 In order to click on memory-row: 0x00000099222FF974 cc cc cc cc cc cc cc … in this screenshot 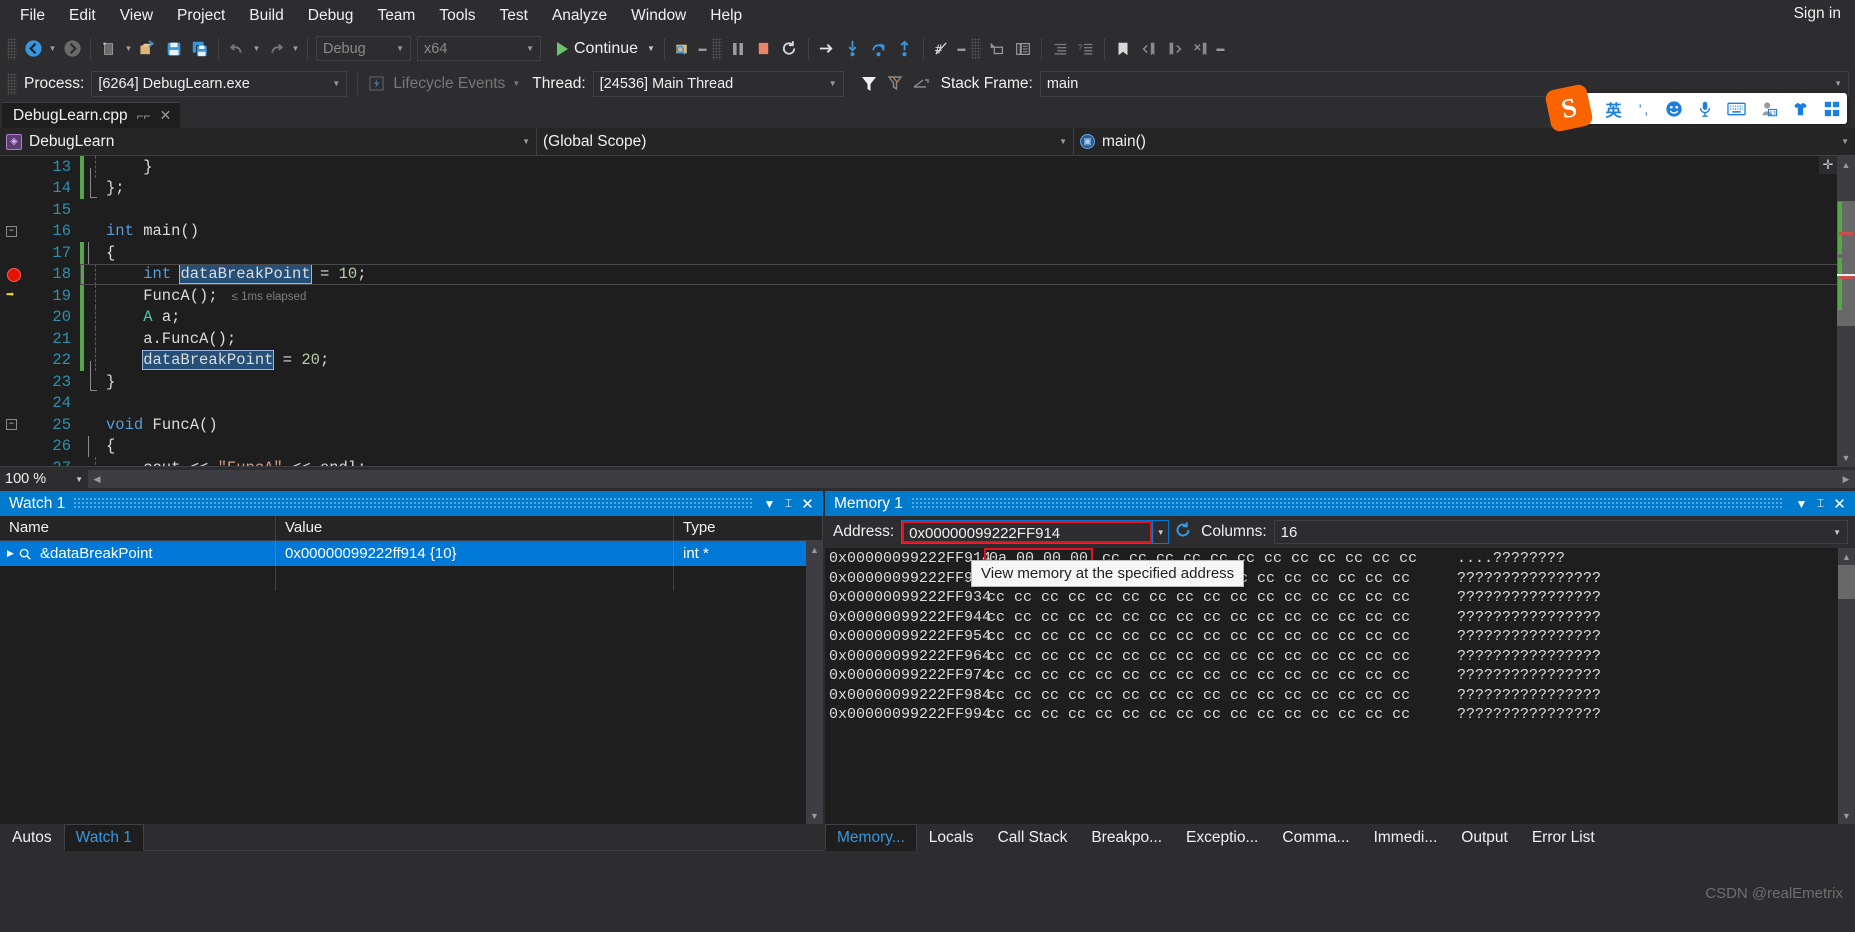, I will do `click(1340, 676)`.